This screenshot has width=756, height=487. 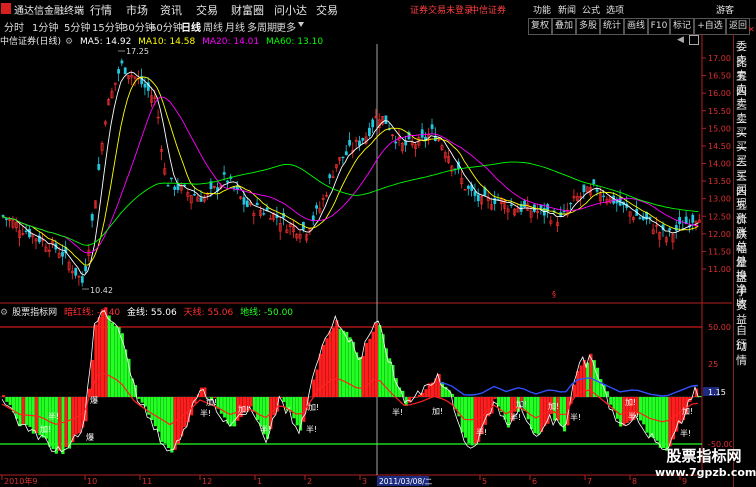 What do you see at coordinates (540, 26) in the screenshot?
I see `restore-rights-button: 复权` at bounding box center [540, 26].